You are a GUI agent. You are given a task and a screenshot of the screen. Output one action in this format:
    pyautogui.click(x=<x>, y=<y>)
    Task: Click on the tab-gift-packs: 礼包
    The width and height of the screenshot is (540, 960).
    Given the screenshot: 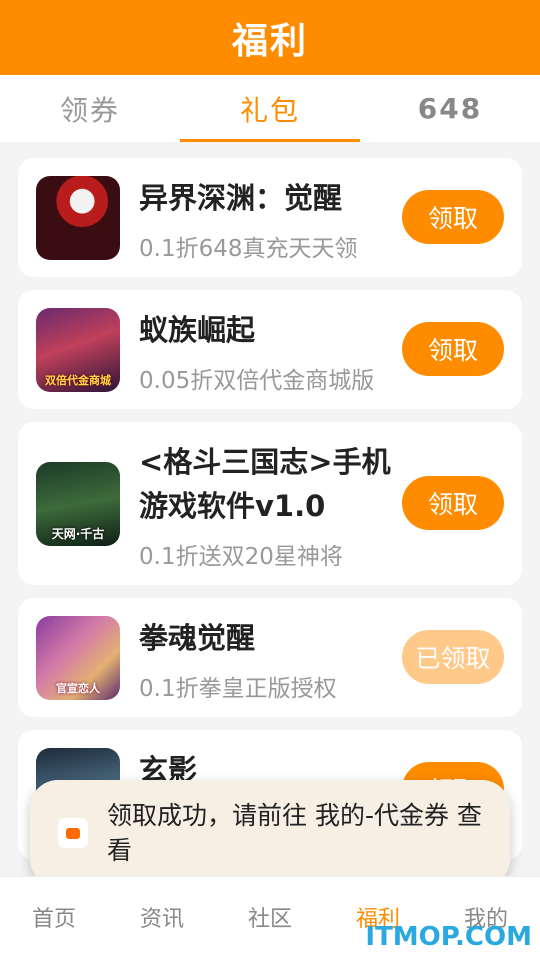 What is the action you would take?
    pyautogui.click(x=270, y=108)
    